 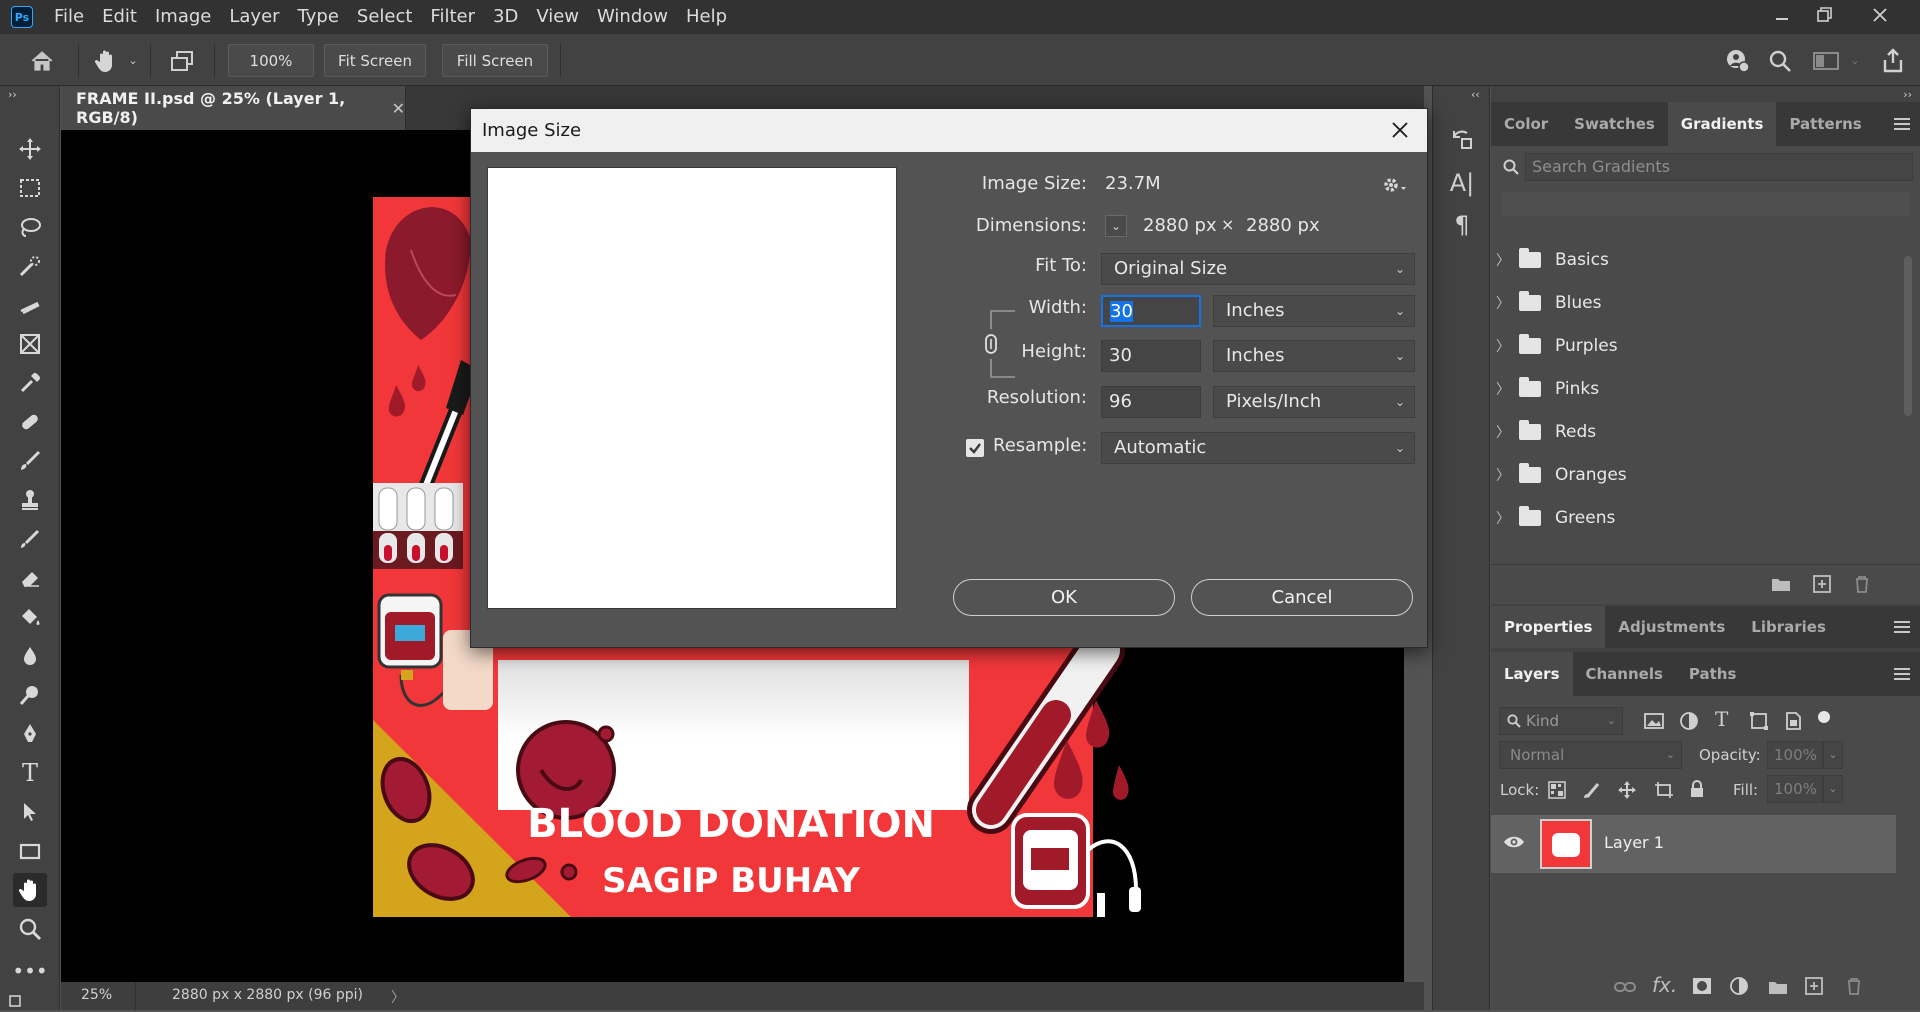 What do you see at coordinates (30, 890) in the screenshot?
I see `hand-tool-icon` at bounding box center [30, 890].